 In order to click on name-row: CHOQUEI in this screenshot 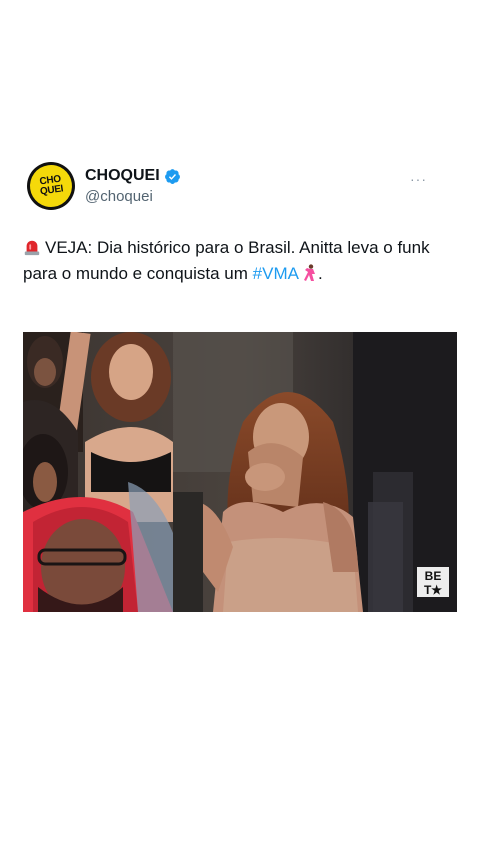, I will do `click(133, 176)`.